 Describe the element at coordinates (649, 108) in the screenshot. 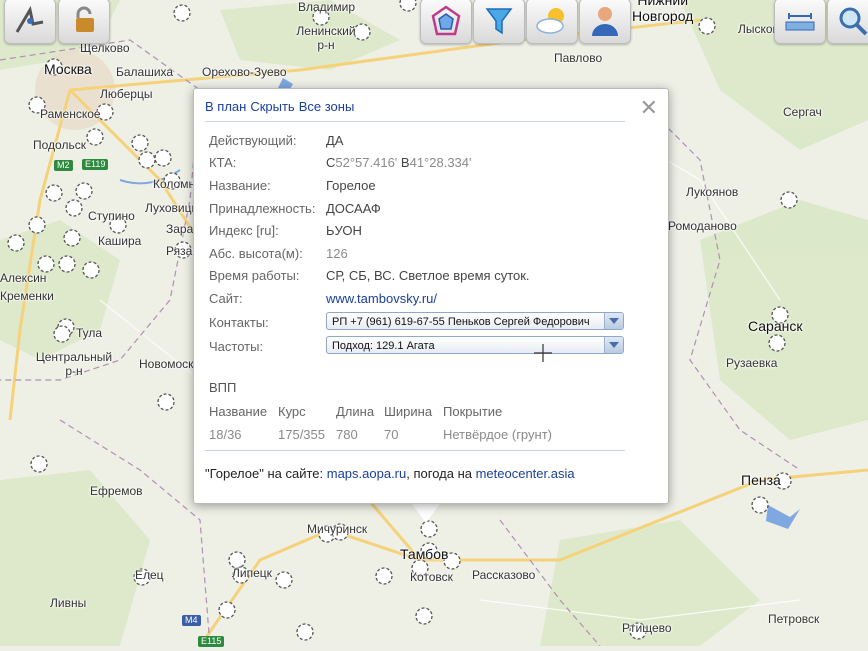

I see `close-icon: ✕` at that location.